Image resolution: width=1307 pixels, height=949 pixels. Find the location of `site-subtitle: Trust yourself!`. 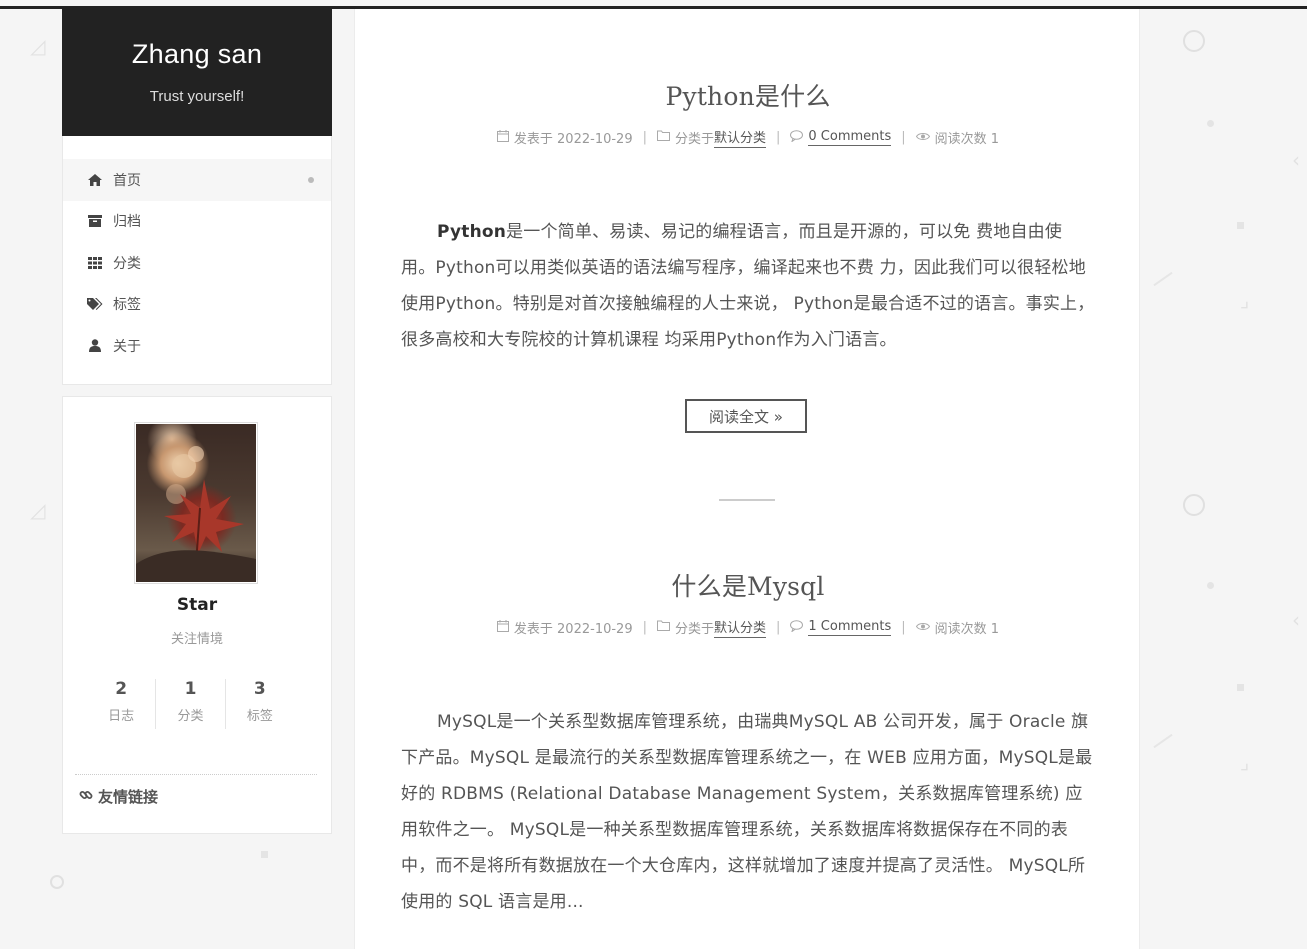

site-subtitle: Trust yourself! is located at coordinates (197, 96).